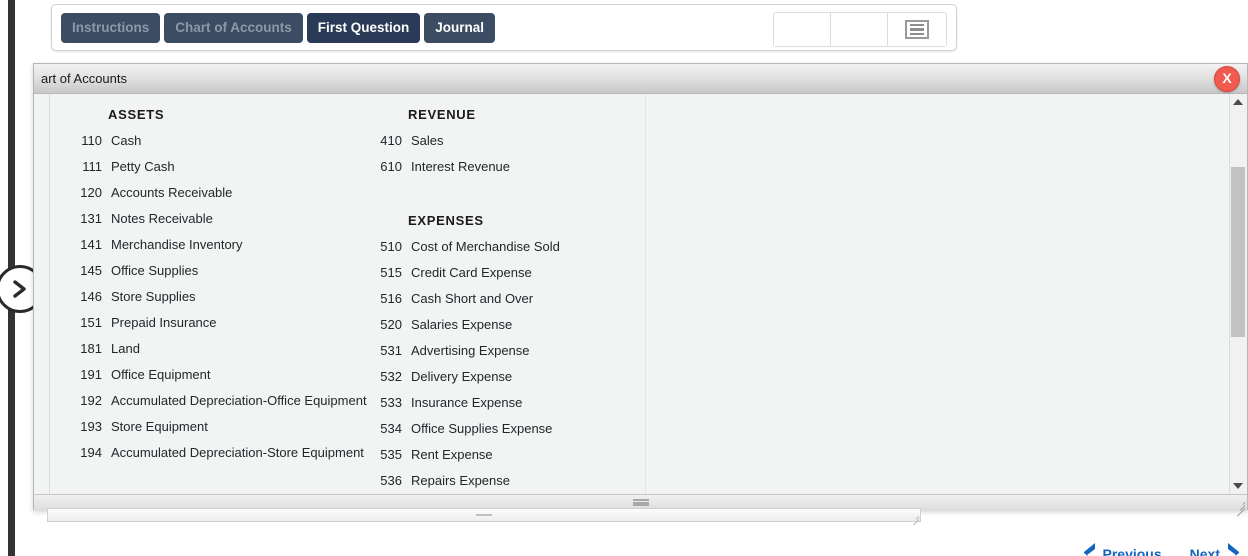 This screenshot has width=1248, height=556. Describe the element at coordinates (233, 167) in the screenshot. I see `account-row: 111 Petty Cash` at that location.